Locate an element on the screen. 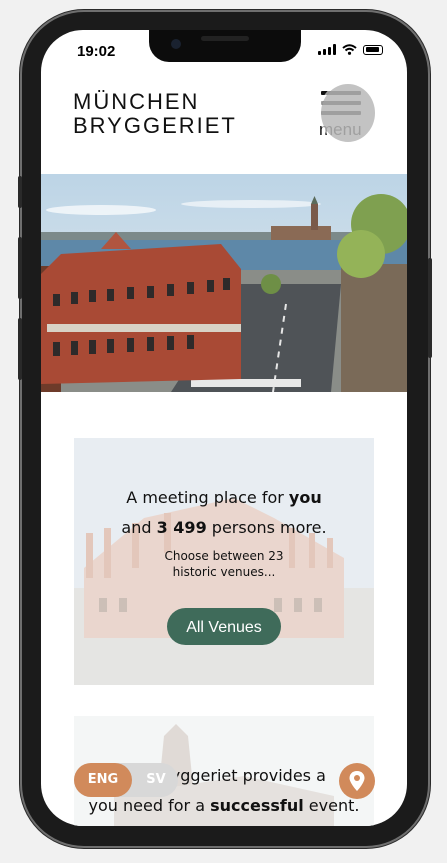 This screenshot has height=863, width=447. signal-icon is located at coordinates (327, 49).